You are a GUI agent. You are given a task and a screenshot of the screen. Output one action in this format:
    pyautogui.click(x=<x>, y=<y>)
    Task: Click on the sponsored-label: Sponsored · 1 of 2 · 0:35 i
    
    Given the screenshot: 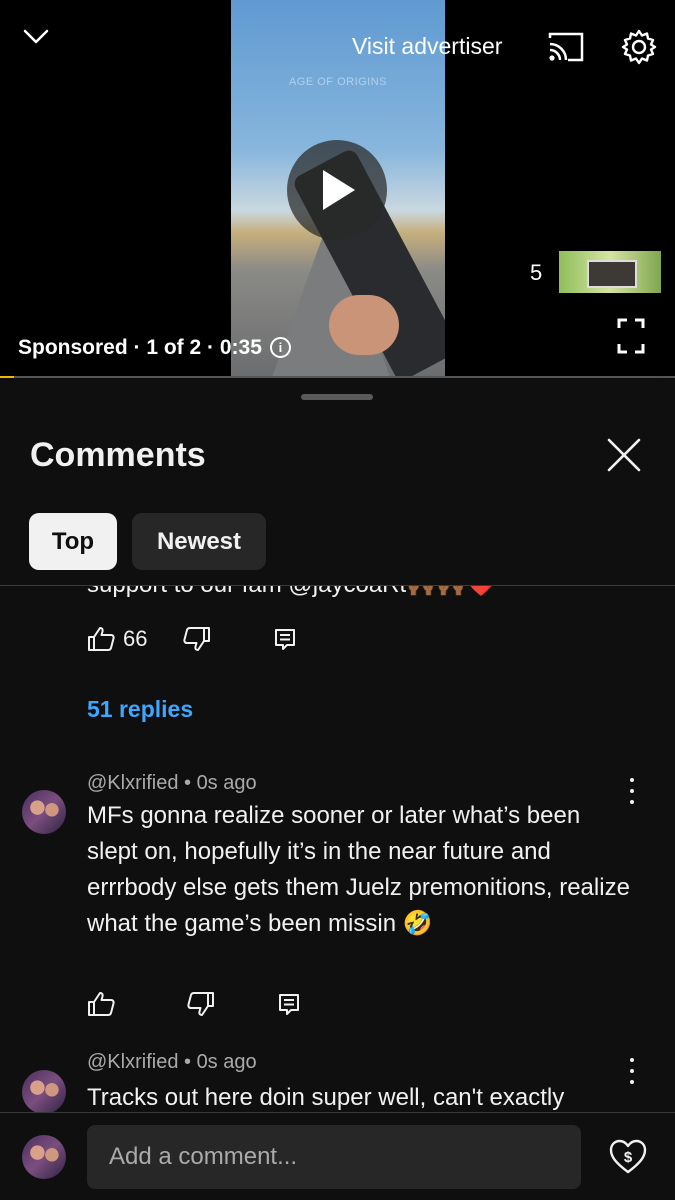 What is the action you would take?
    pyautogui.click(x=154, y=348)
    